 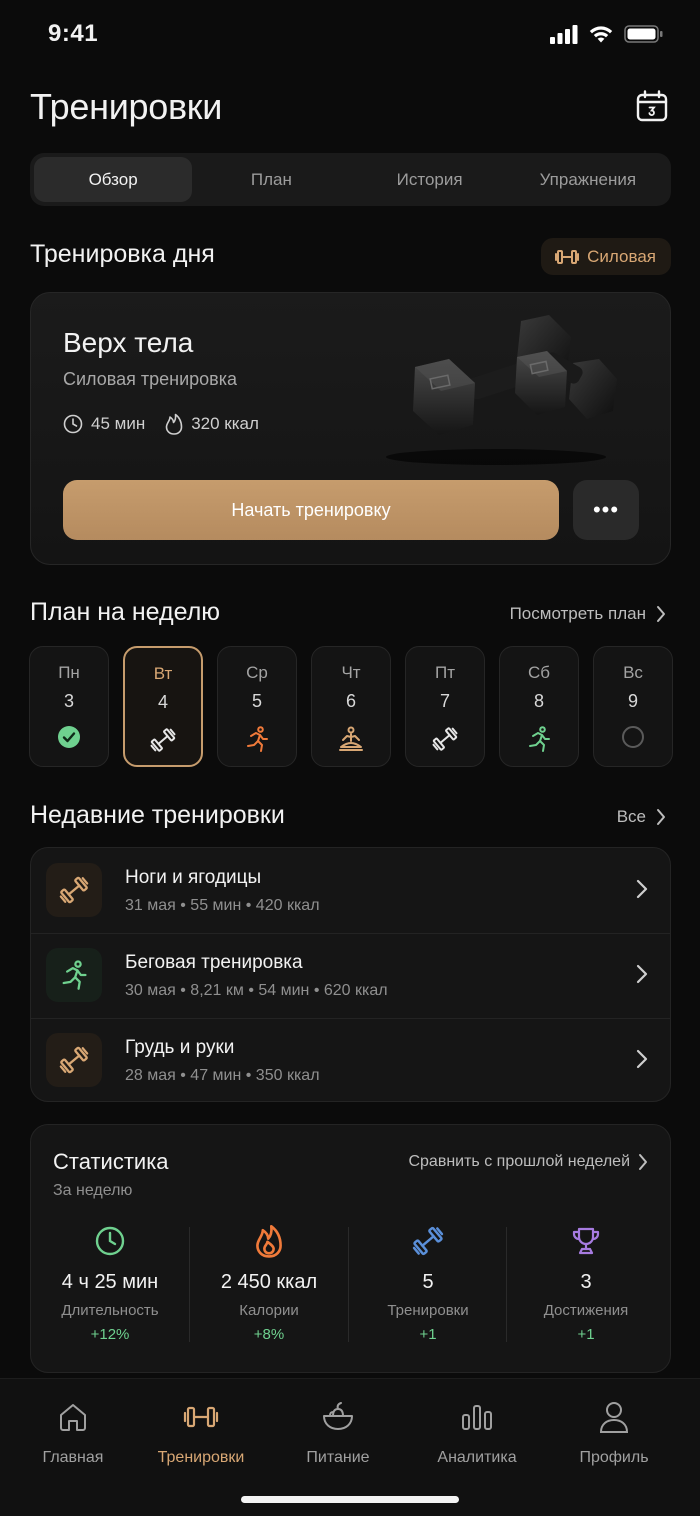 I want to click on stat-value: 5, so click(x=428, y=1282).